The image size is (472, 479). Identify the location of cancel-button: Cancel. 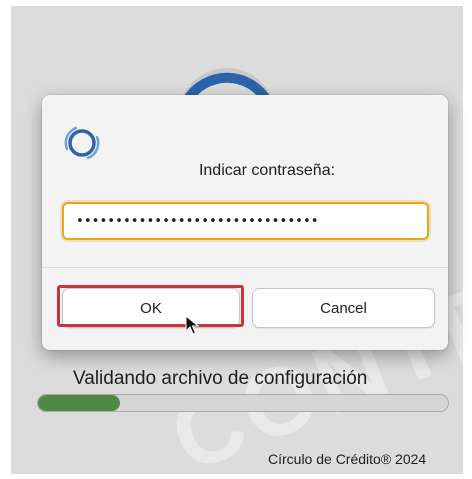
(343, 308).